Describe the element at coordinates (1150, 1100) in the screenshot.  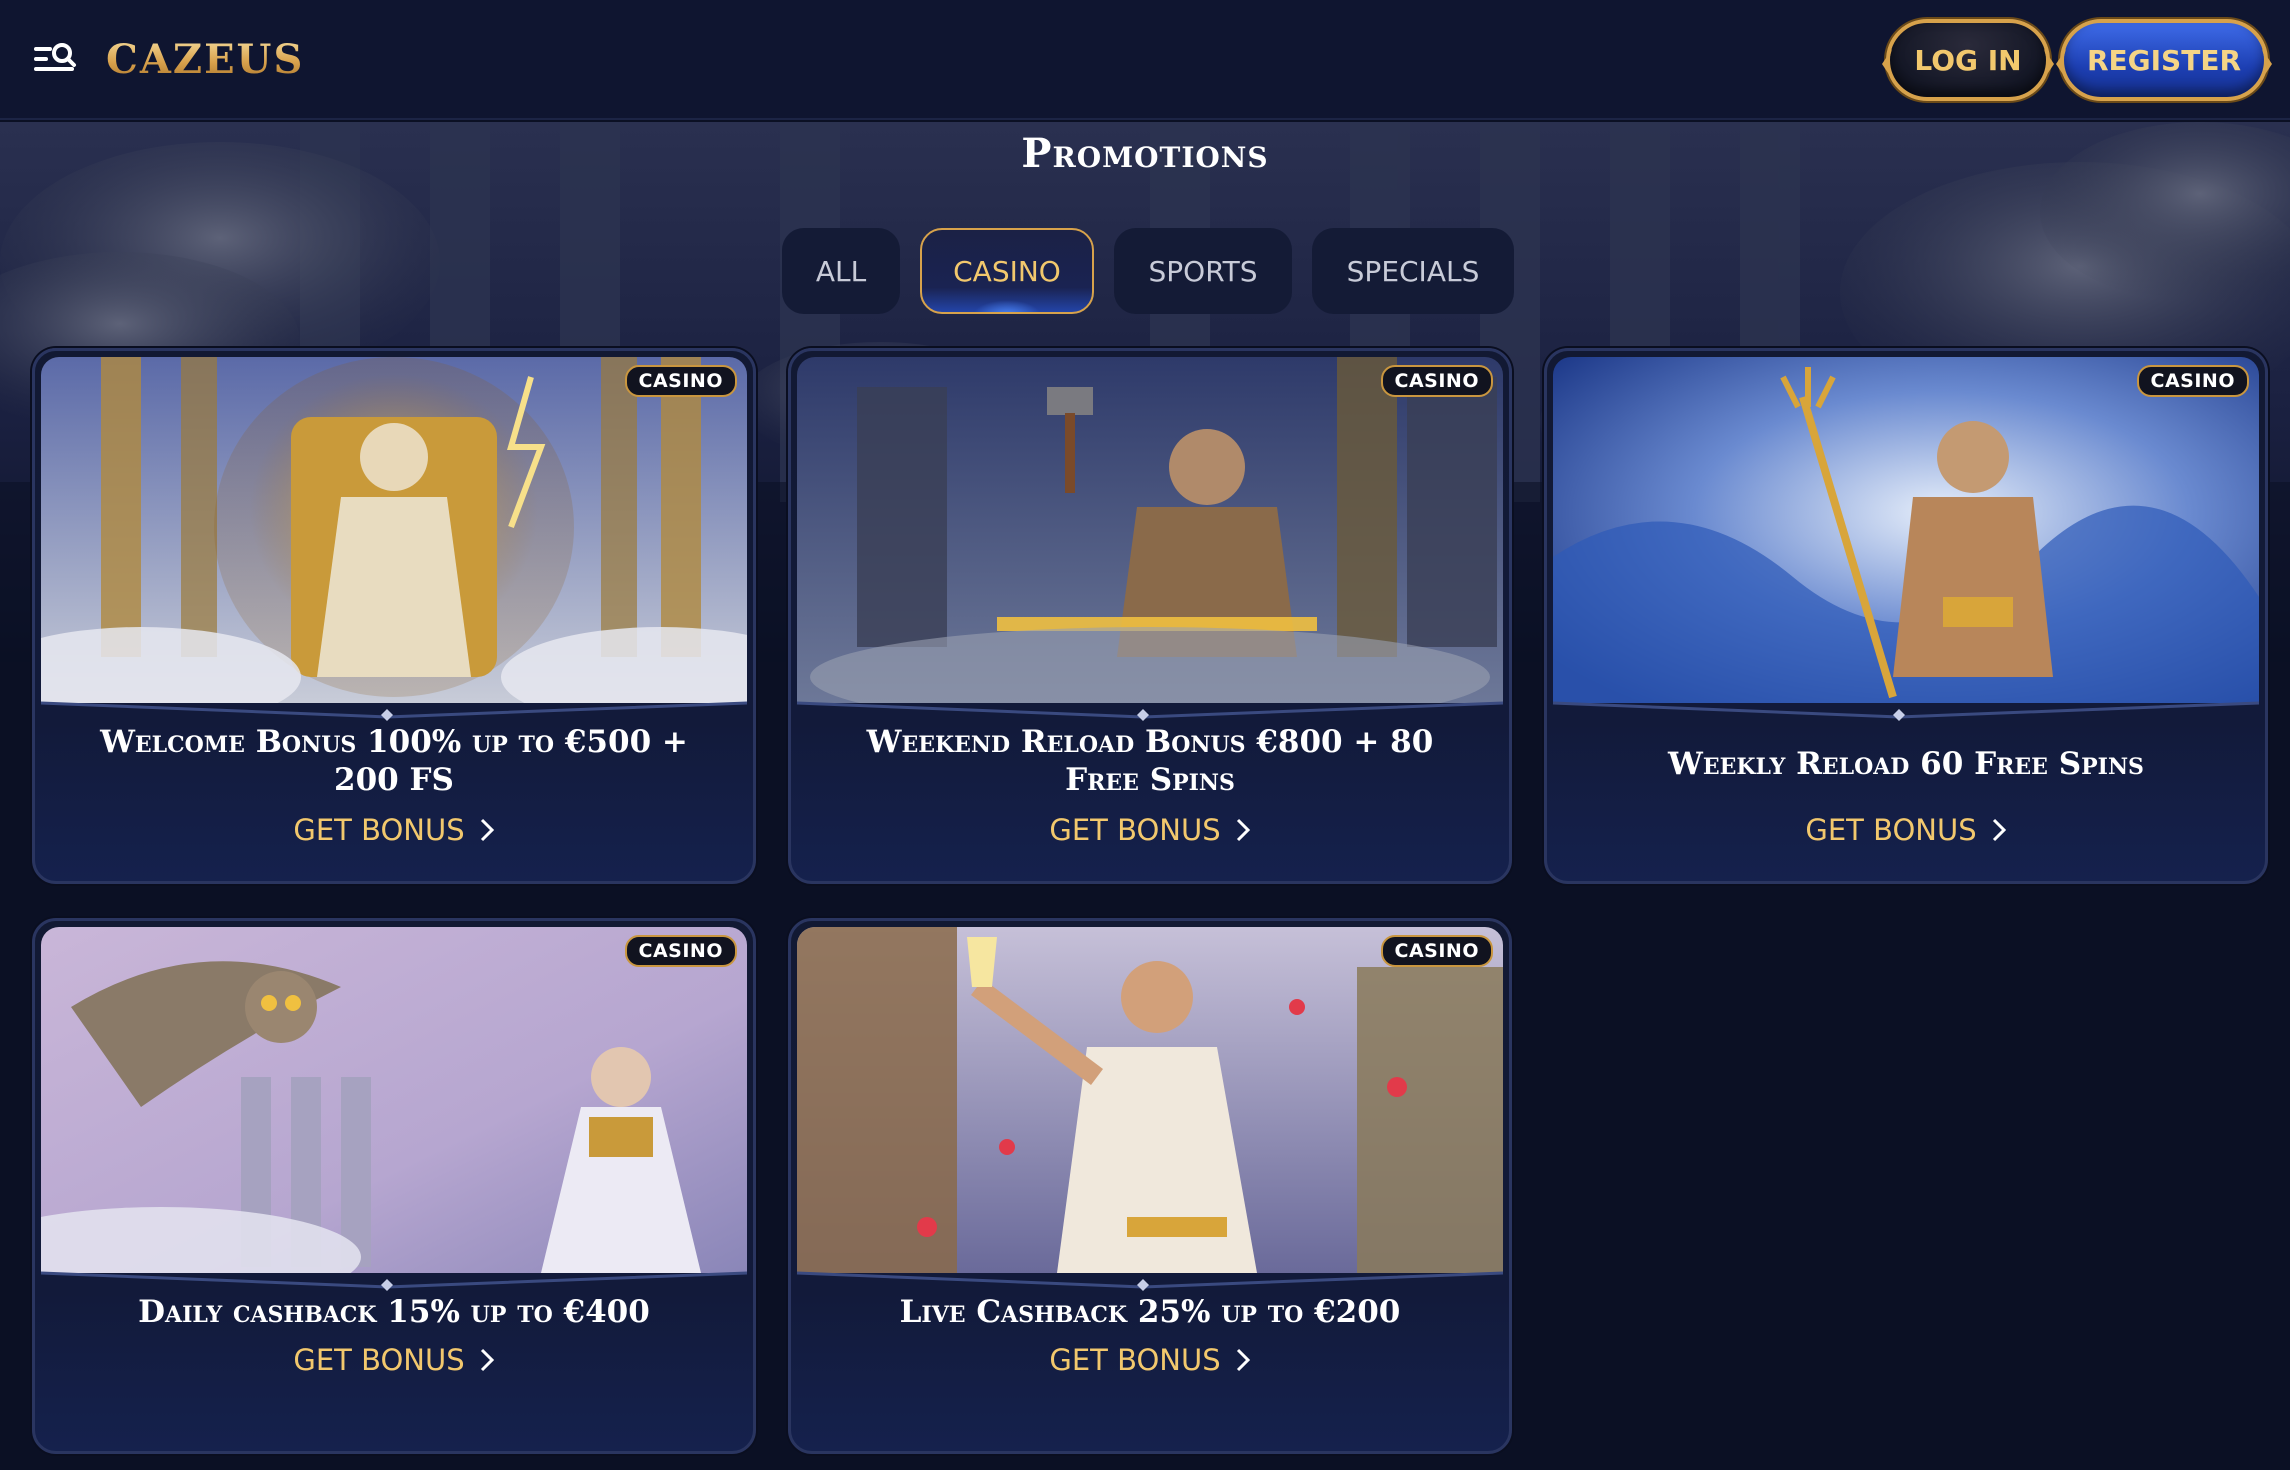
I see `dionysus-toast-image` at that location.